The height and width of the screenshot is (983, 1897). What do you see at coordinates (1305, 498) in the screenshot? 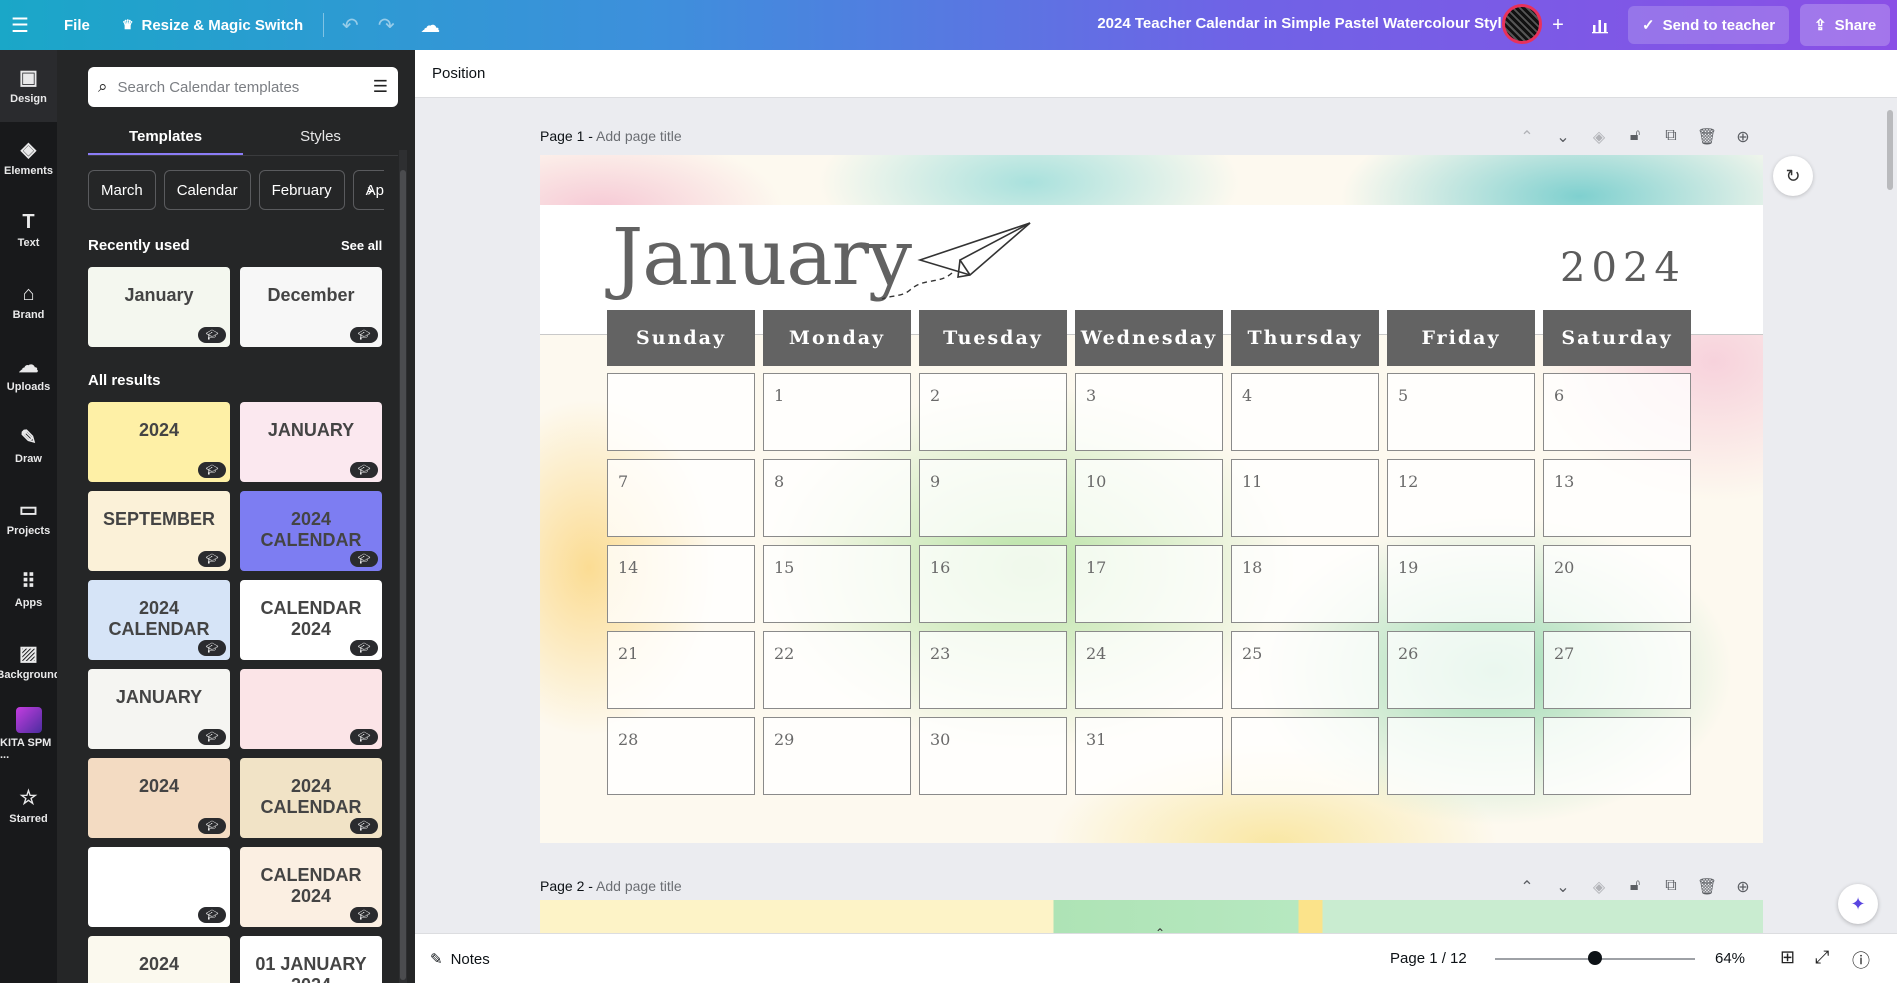
I see `calendar-day-cell: 11` at bounding box center [1305, 498].